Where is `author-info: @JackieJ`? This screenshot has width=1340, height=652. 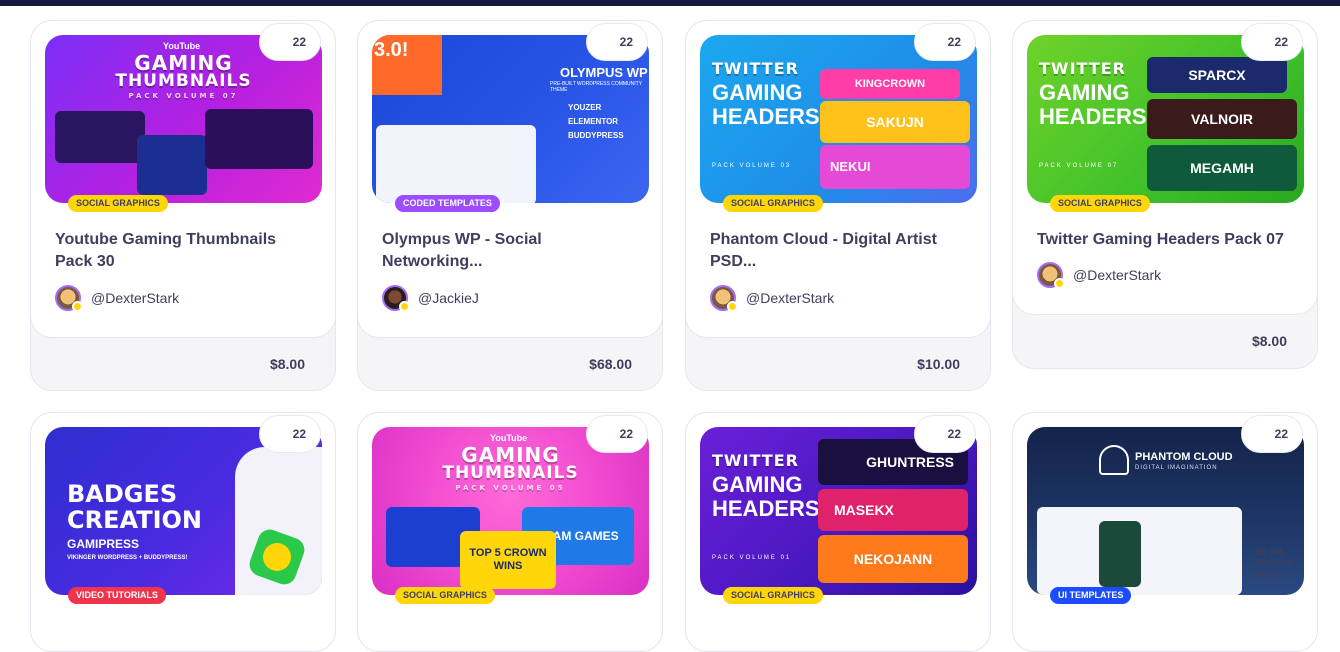 author-info: @JackieJ is located at coordinates (430, 298).